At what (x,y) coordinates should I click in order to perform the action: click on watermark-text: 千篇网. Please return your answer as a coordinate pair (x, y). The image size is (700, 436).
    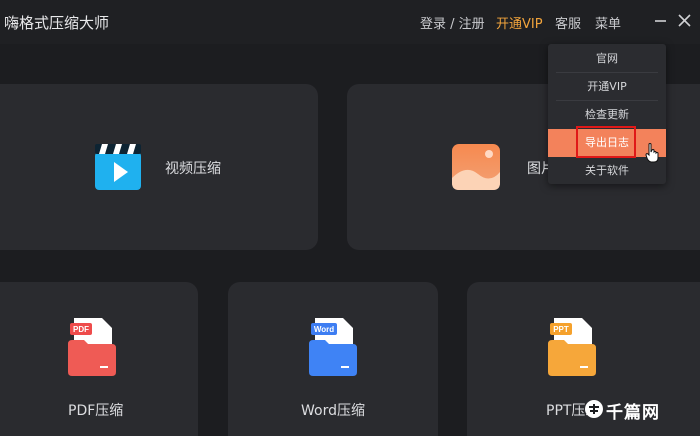
    Looking at the image, I should click on (633, 413).